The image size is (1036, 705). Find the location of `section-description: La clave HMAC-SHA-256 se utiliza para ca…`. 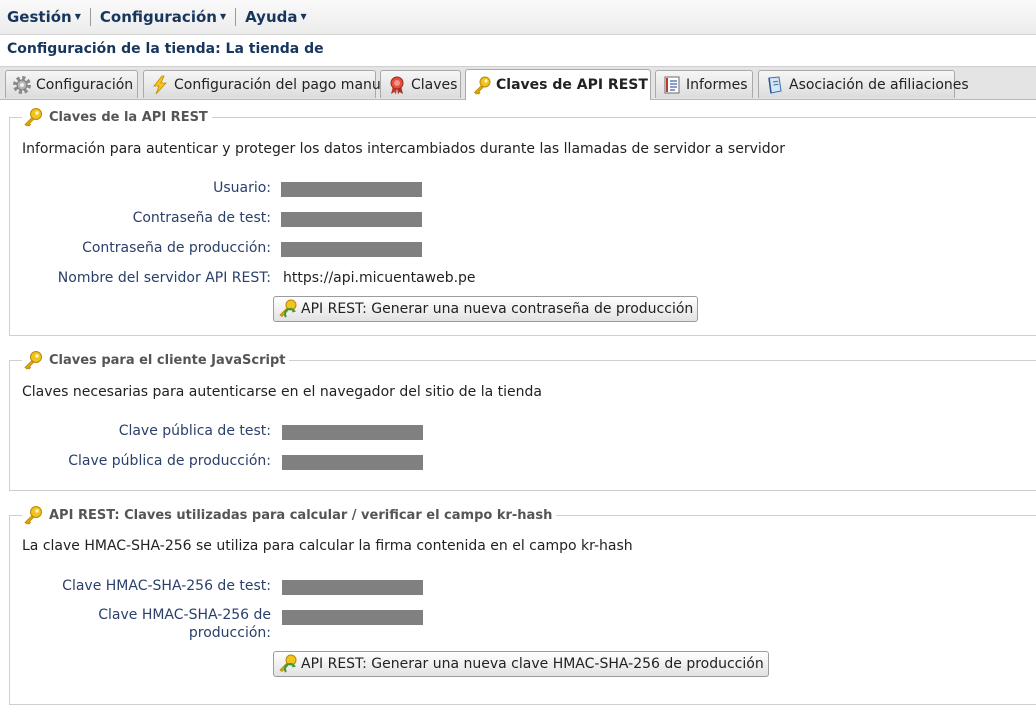

section-description: La clave HMAC-SHA-256 se utiliza para ca… is located at coordinates (327, 546).